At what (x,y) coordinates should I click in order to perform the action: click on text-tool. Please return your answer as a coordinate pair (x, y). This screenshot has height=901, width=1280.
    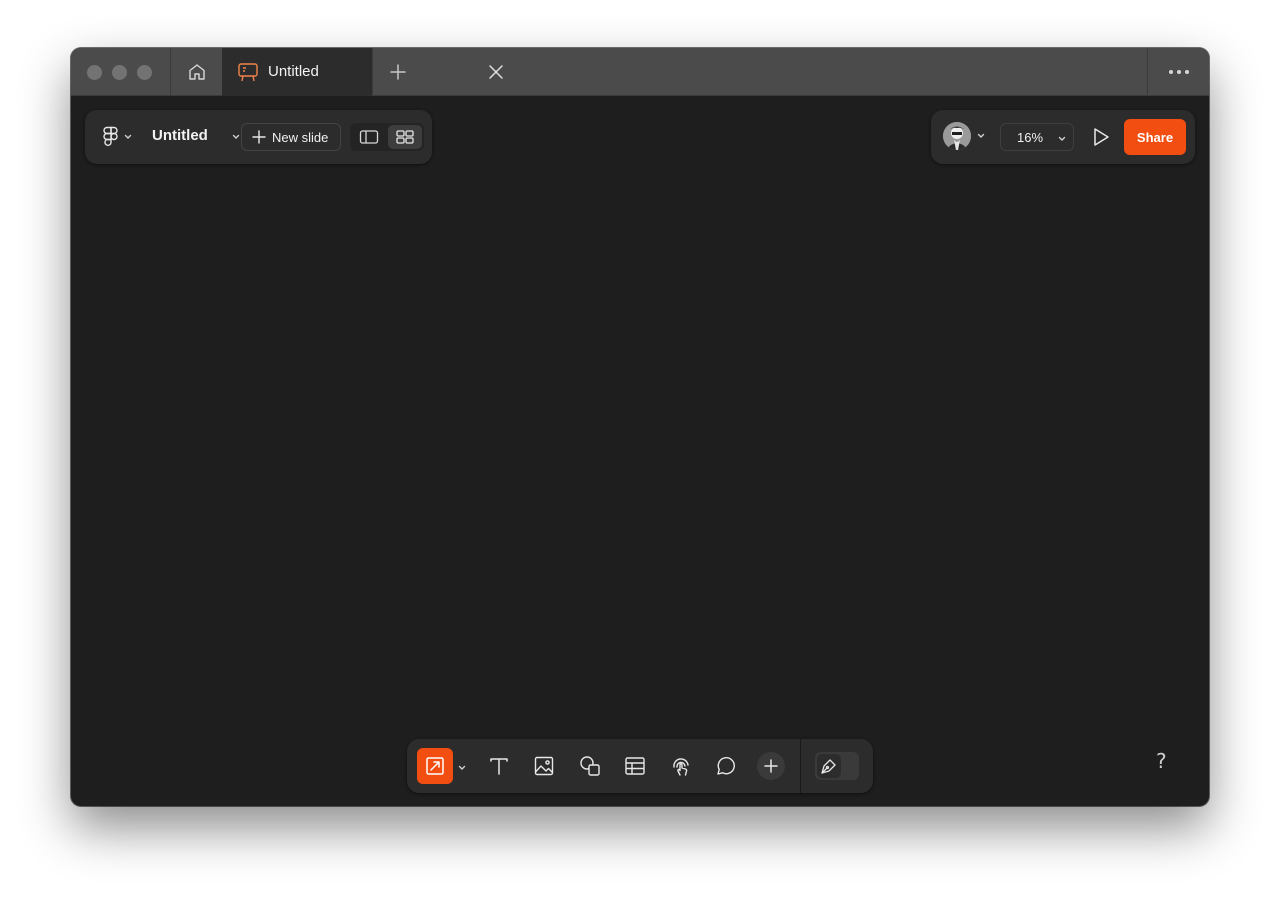
    Looking at the image, I should click on (499, 766).